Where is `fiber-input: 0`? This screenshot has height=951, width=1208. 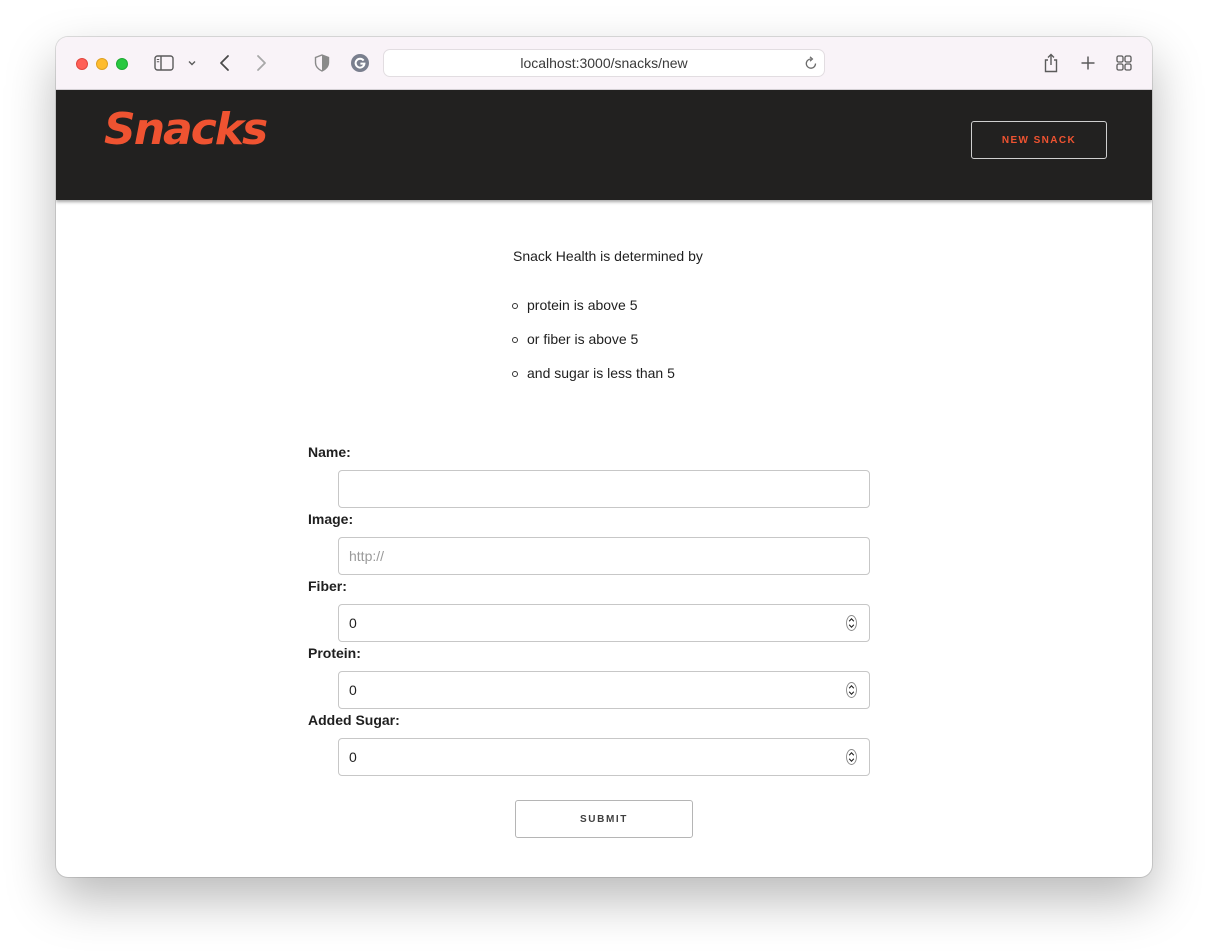 fiber-input: 0 is located at coordinates (604, 623).